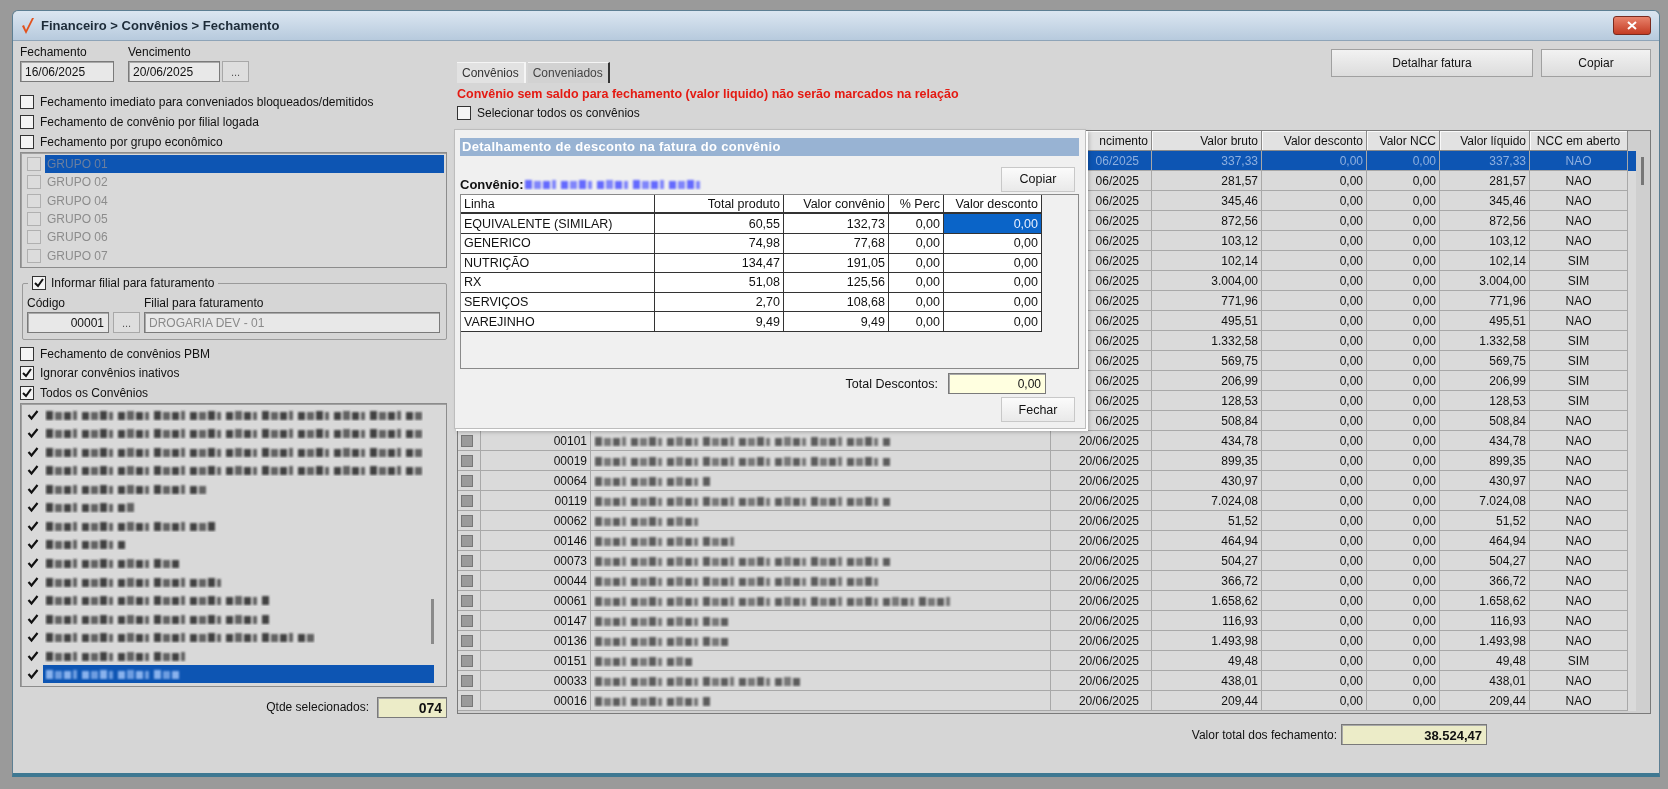 Image resolution: width=1668 pixels, height=789 pixels. What do you see at coordinates (47, 303) in the screenshot?
I see `field-label: Código` at bounding box center [47, 303].